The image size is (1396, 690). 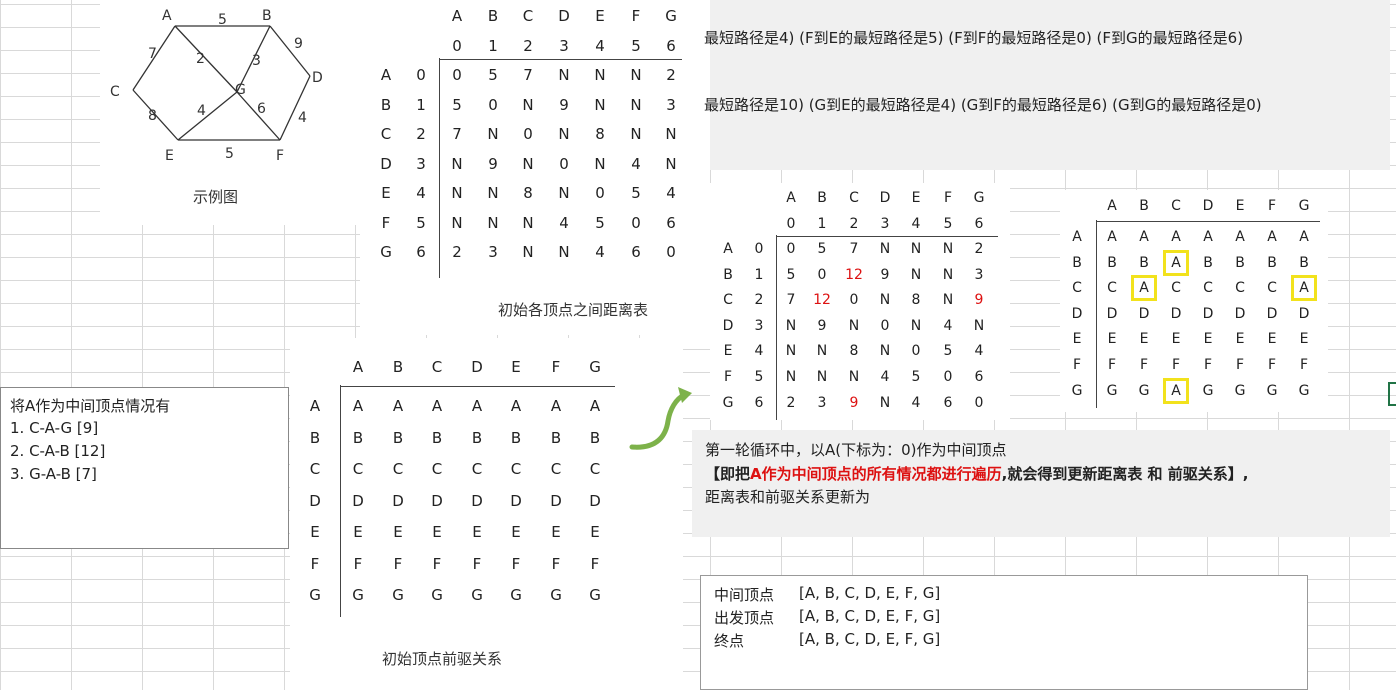 I want to click on vertex-value-mid: [A, B, C, D, E, F, G], so click(x=870, y=593).